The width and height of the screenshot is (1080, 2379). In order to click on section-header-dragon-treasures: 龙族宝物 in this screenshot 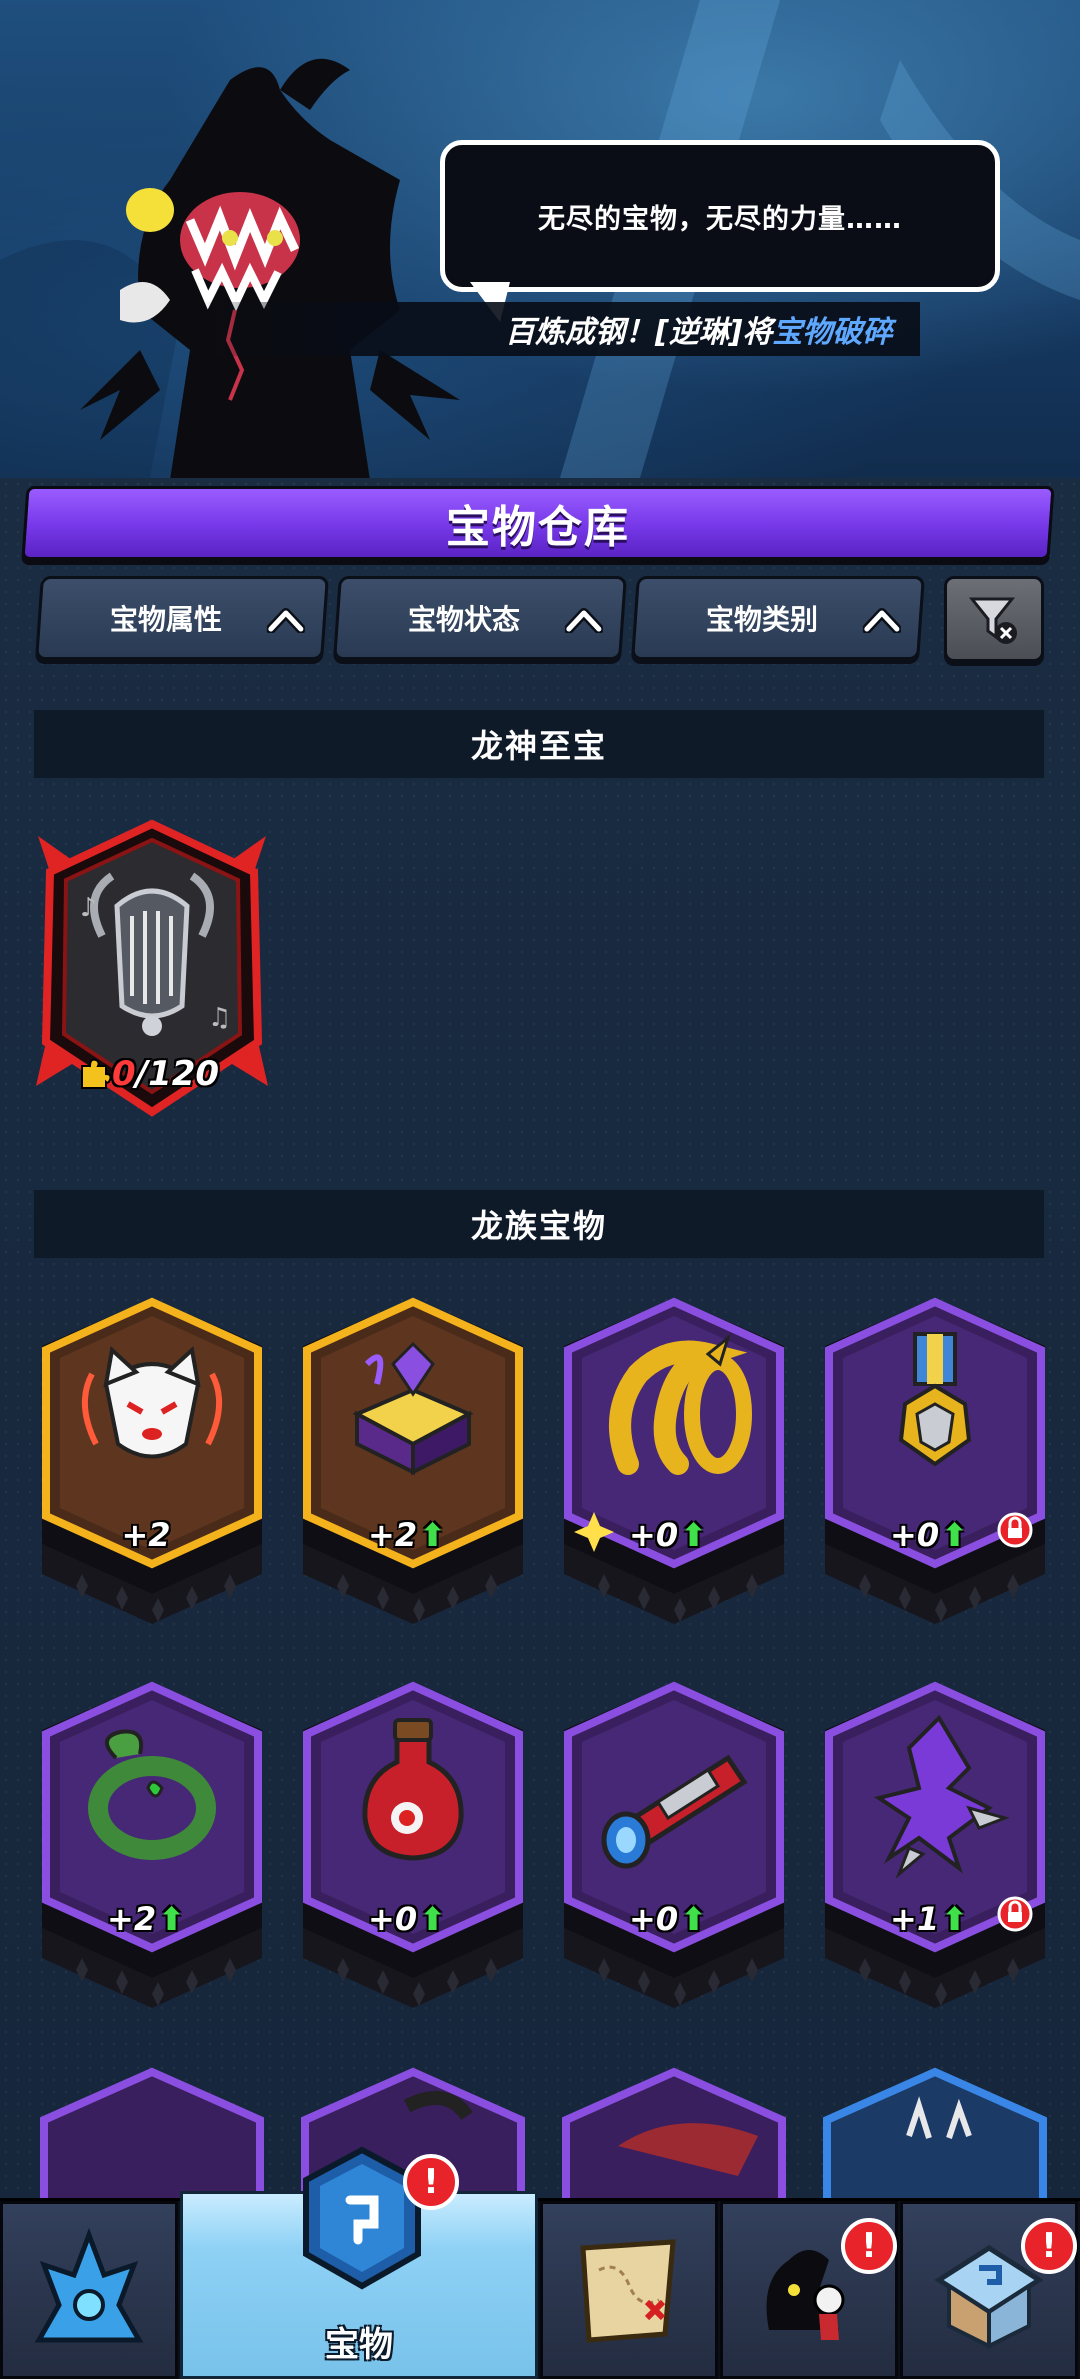, I will do `click(539, 1224)`.